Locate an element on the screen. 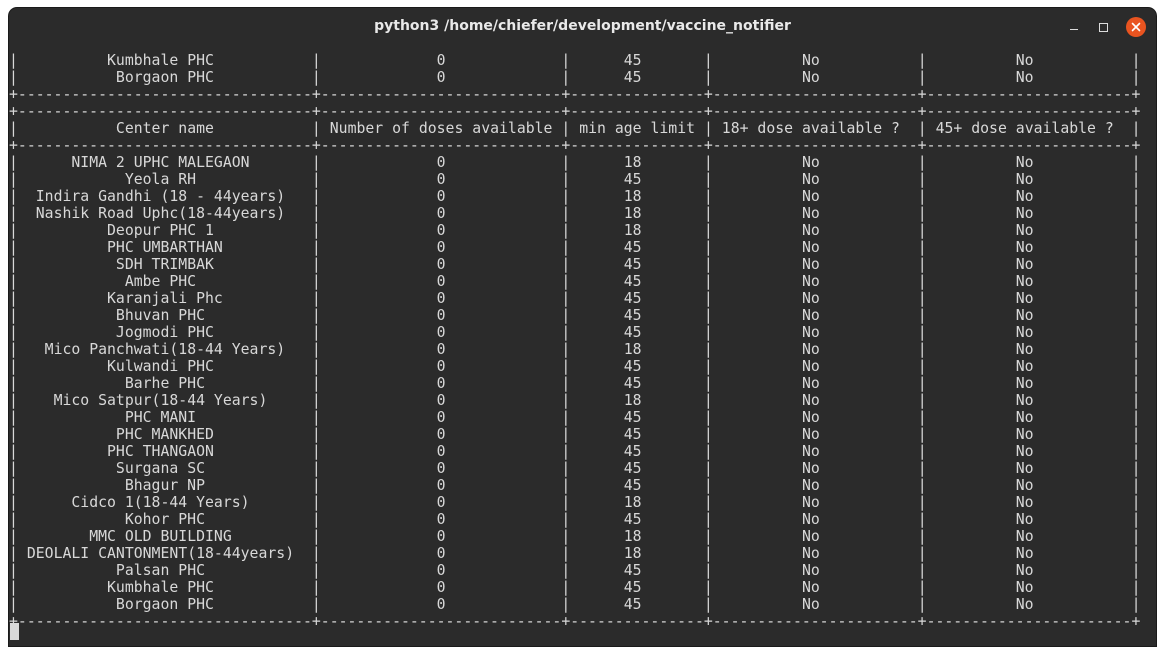  table-cell: Mico Satpur(18-44 Years) is located at coordinates (160, 400).